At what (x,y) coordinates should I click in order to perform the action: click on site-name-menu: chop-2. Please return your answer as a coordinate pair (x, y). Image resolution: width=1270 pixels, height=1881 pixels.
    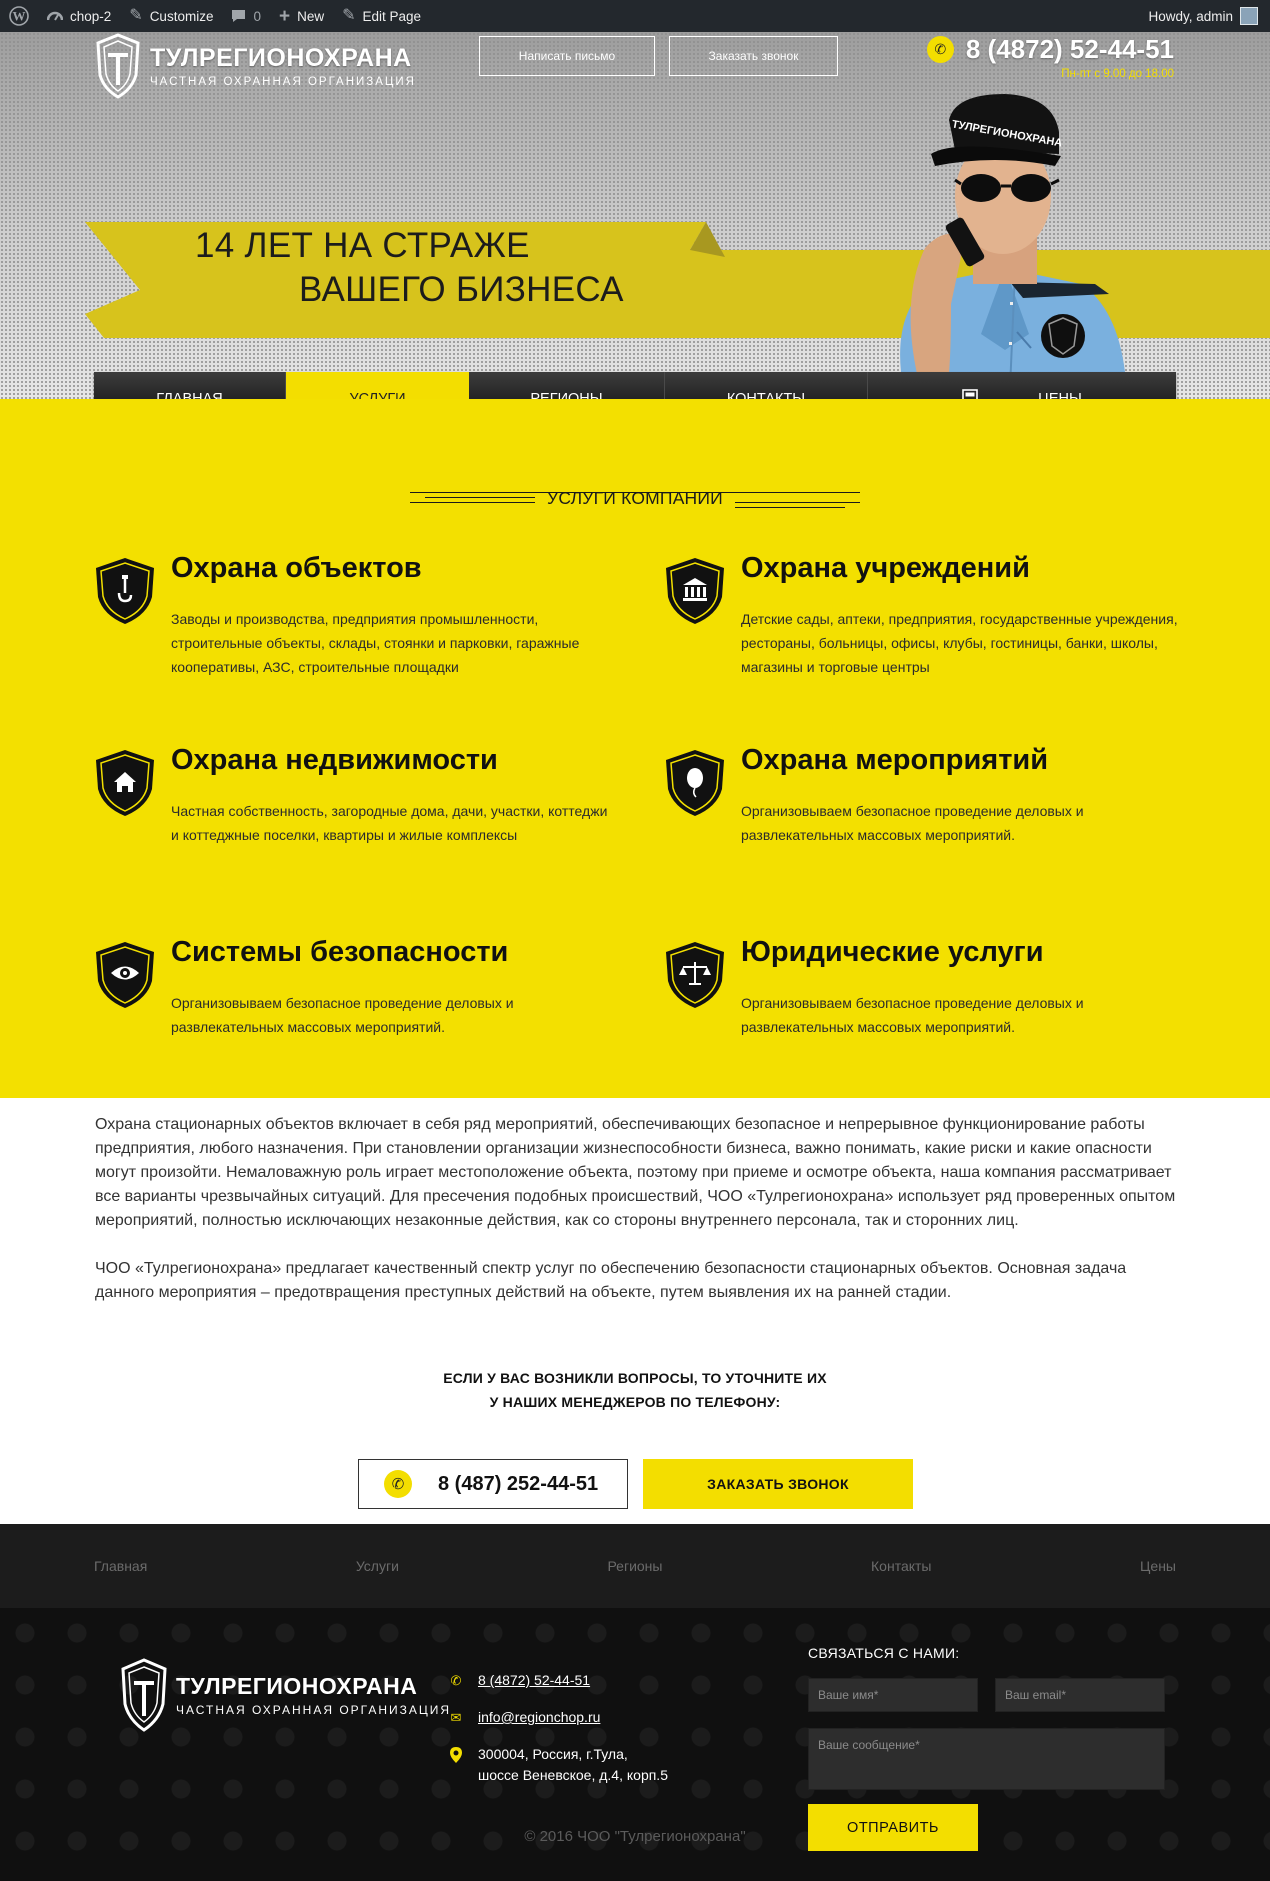
    Looking at the image, I should click on (79, 16).